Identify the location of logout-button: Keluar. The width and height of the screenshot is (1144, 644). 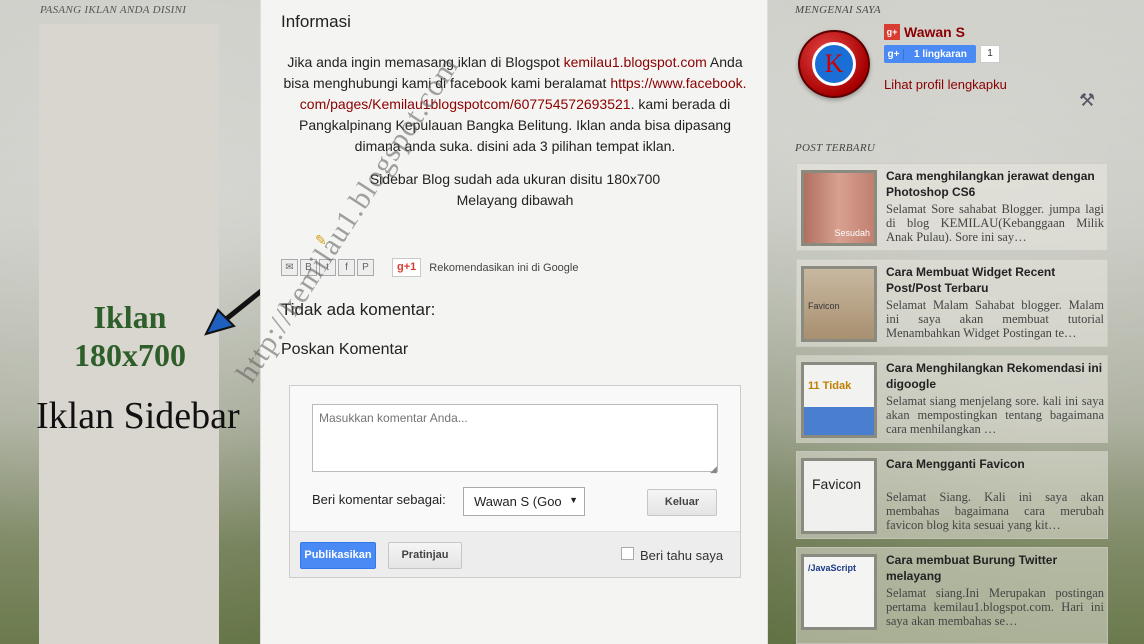
(682, 502).